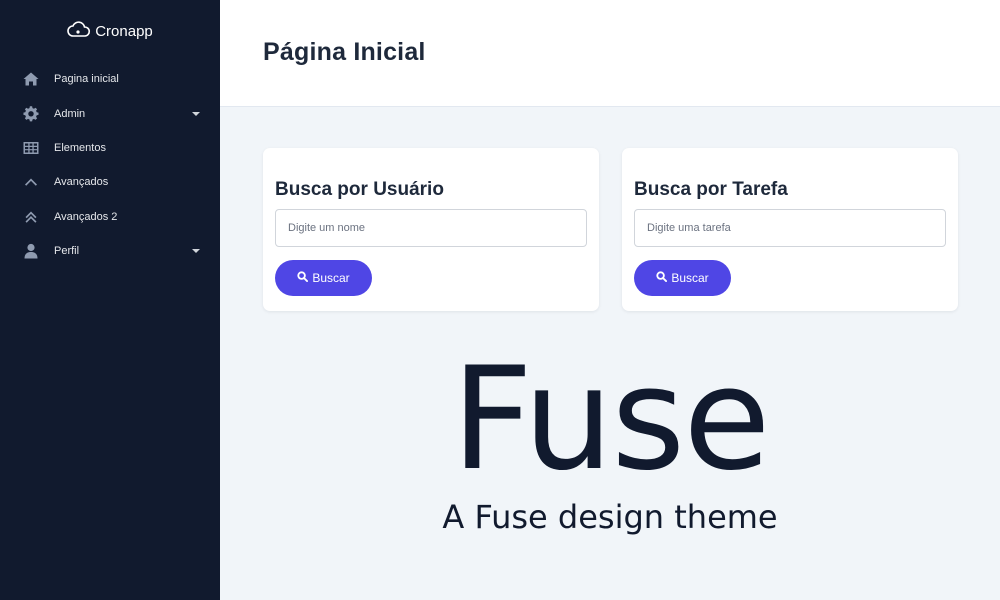 This screenshot has height=600, width=1000. Describe the element at coordinates (359, 189) in the screenshot. I see `card-title: Busca por Usuário` at that location.